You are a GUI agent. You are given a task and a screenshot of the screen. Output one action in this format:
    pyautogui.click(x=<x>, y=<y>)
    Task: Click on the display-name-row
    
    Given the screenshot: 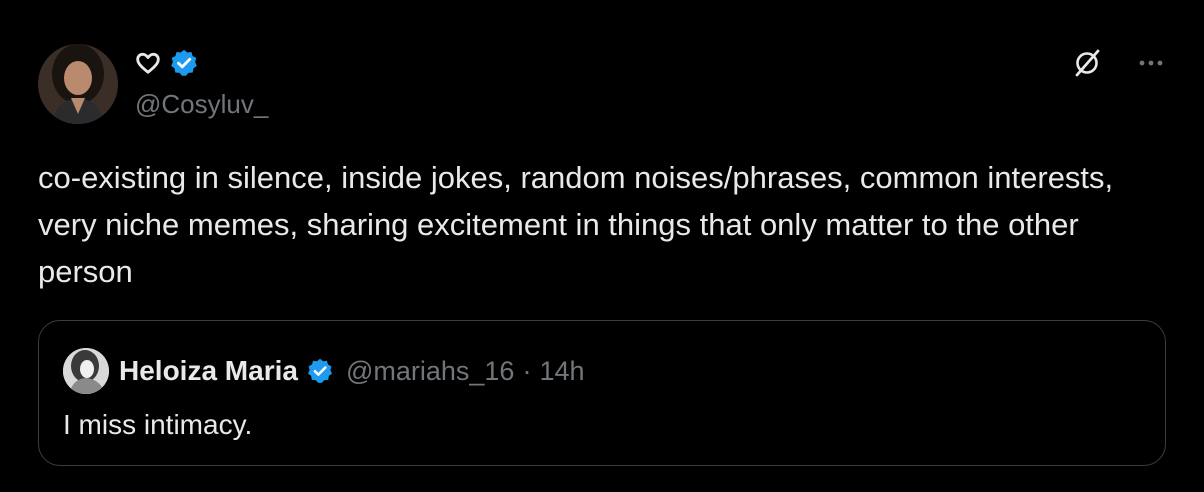 What is the action you would take?
    pyautogui.click(x=167, y=65)
    